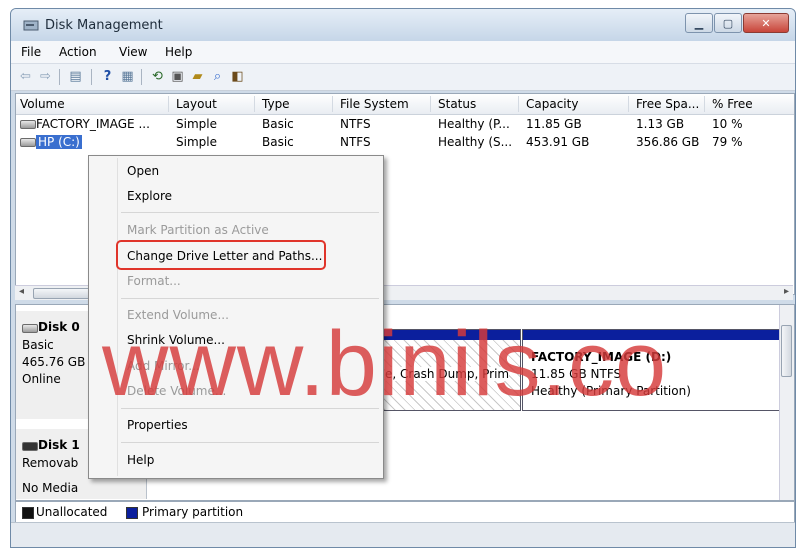 Image resolution: width=805 pixels, height=554 pixels. I want to click on disk0-state: Online, so click(41, 379).